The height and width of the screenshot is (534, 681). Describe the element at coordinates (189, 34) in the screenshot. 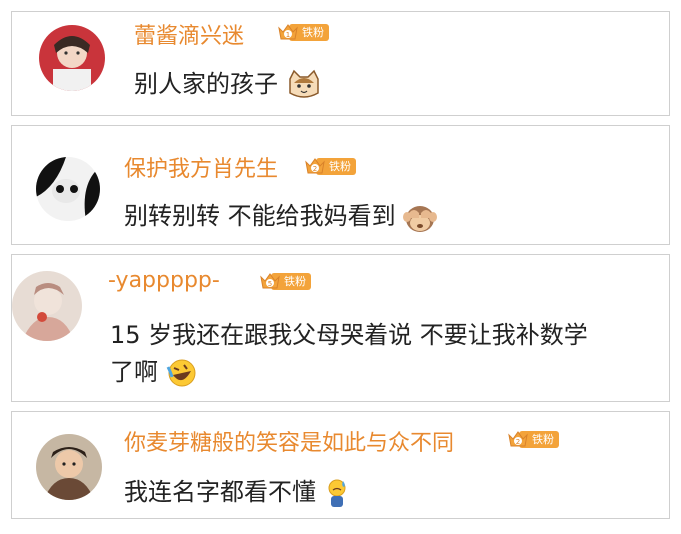

I see `username: 蕾酱滴兴迷` at that location.